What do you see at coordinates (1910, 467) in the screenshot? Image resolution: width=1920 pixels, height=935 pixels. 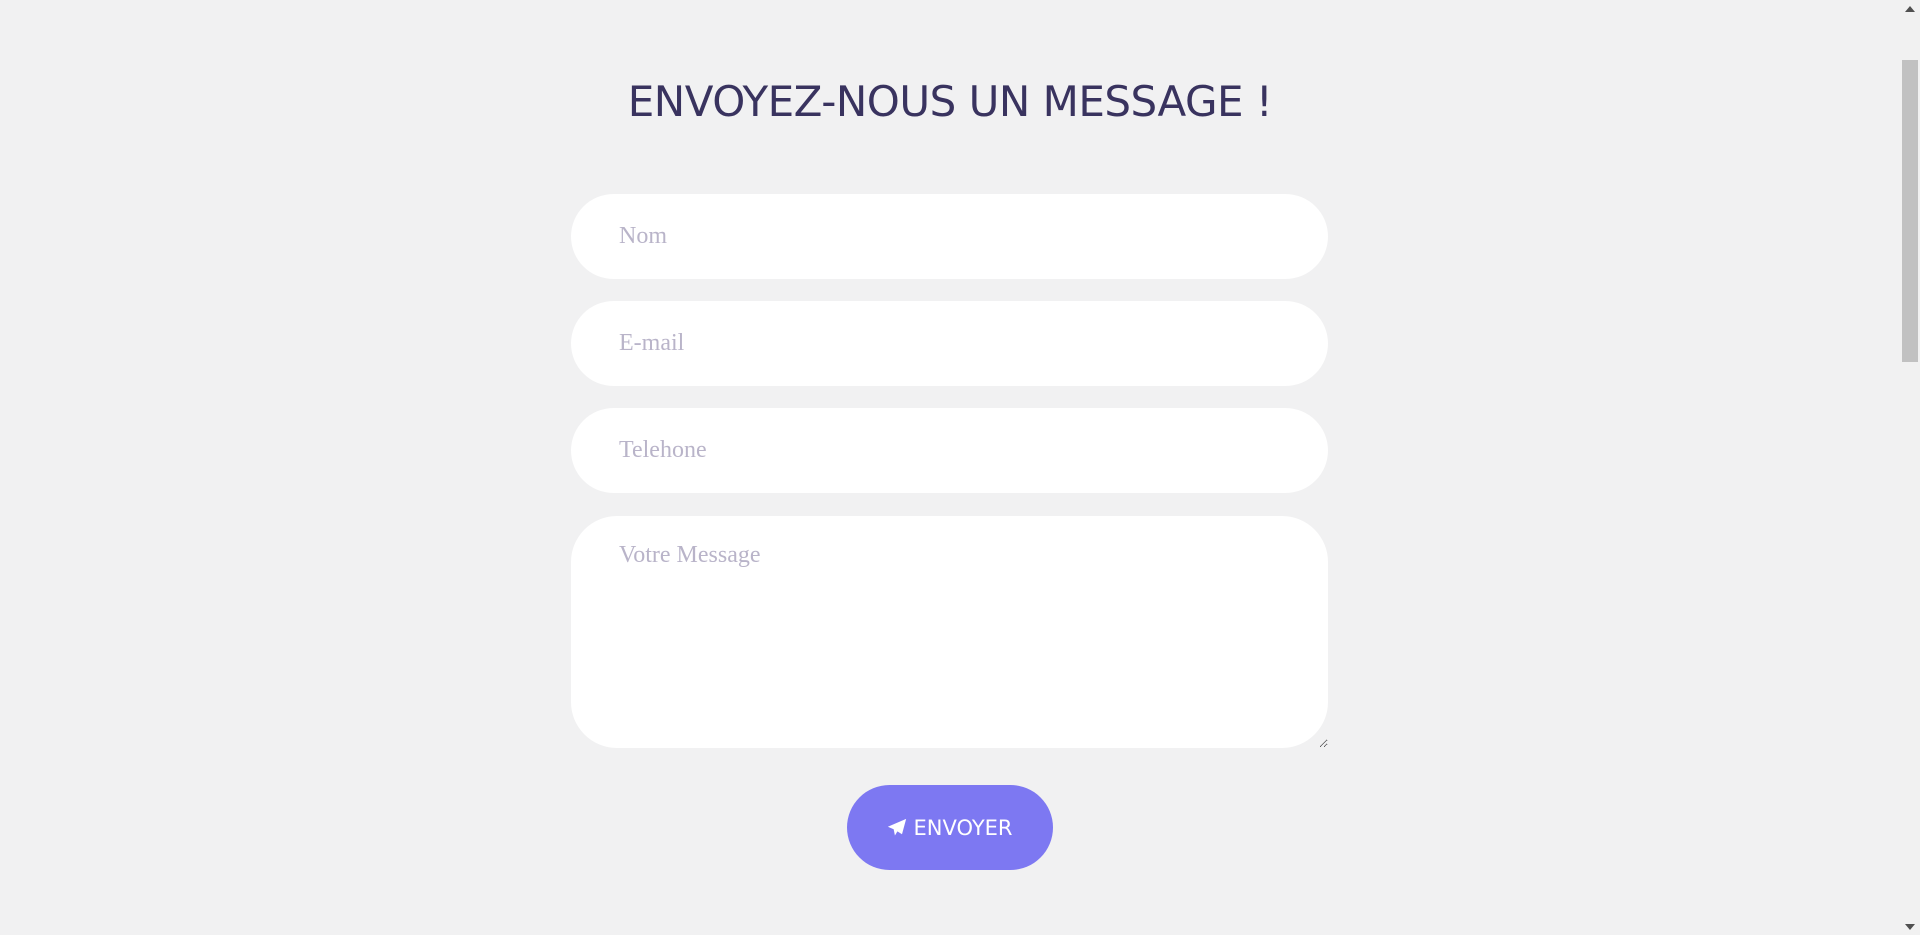 I see `vertical-scrollbar` at bounding box center [1910, 467].